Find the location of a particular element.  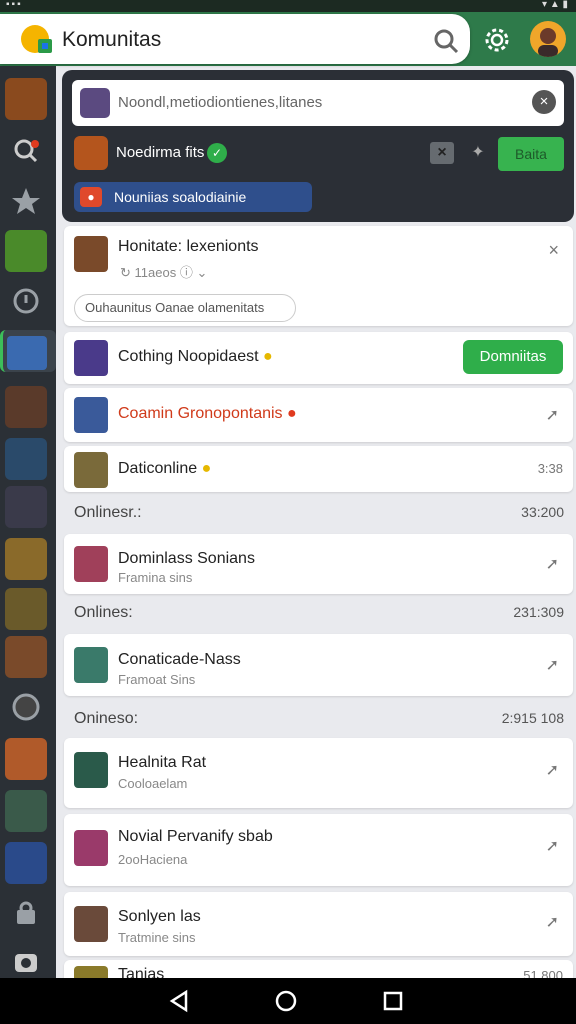

clear-icon: × is located at coordinates (544, 102).